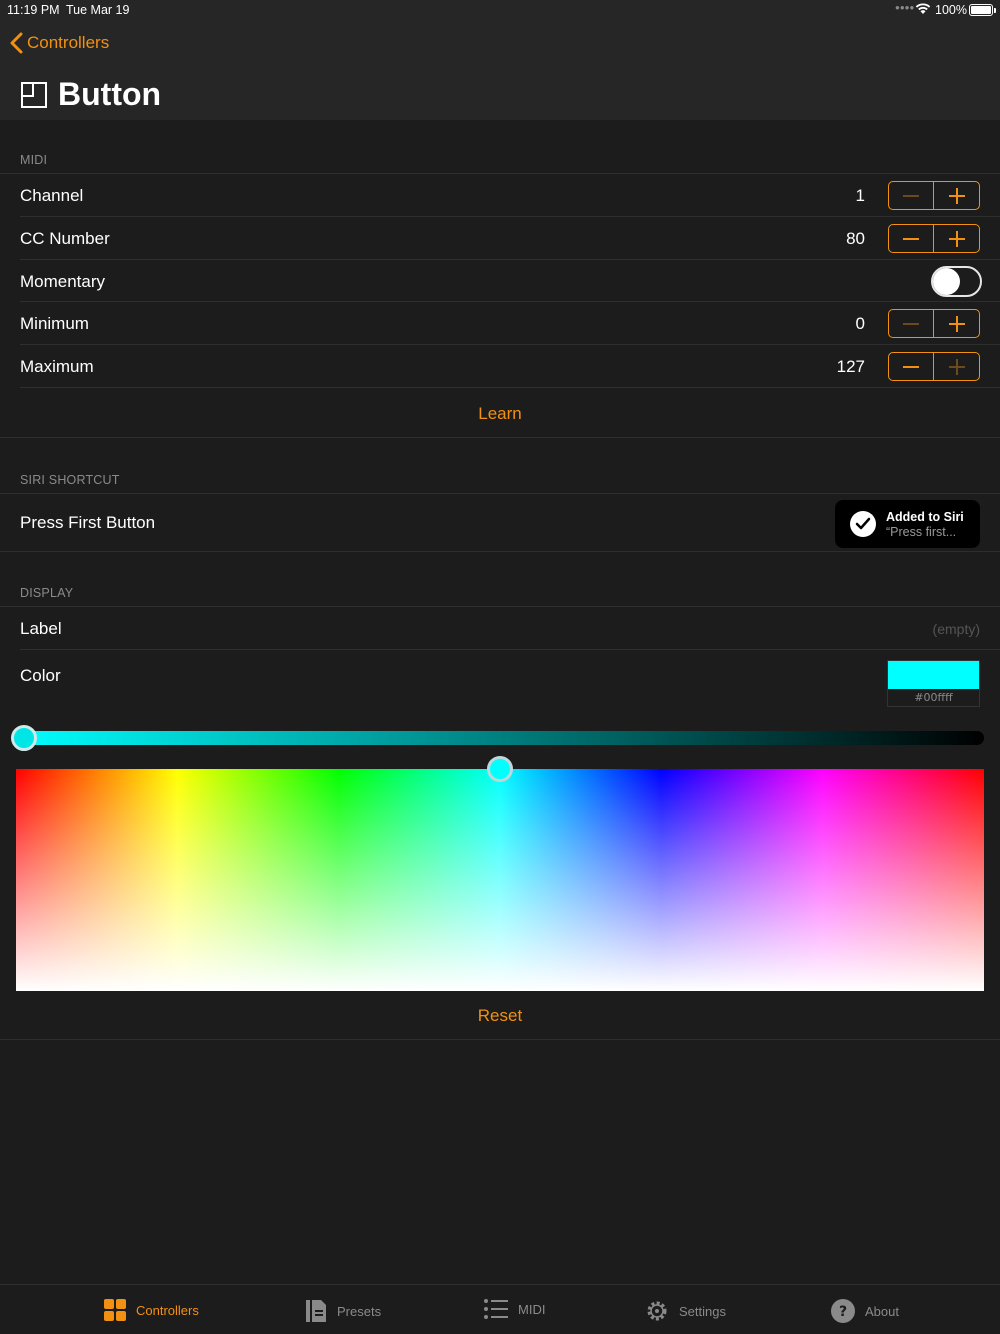 This screenshot has width=1000, height=1334. What do you see at coordinates (34, 160) in the screenshot?
I see `section-header-midi: MIDI` at bounding box center [34, 160].